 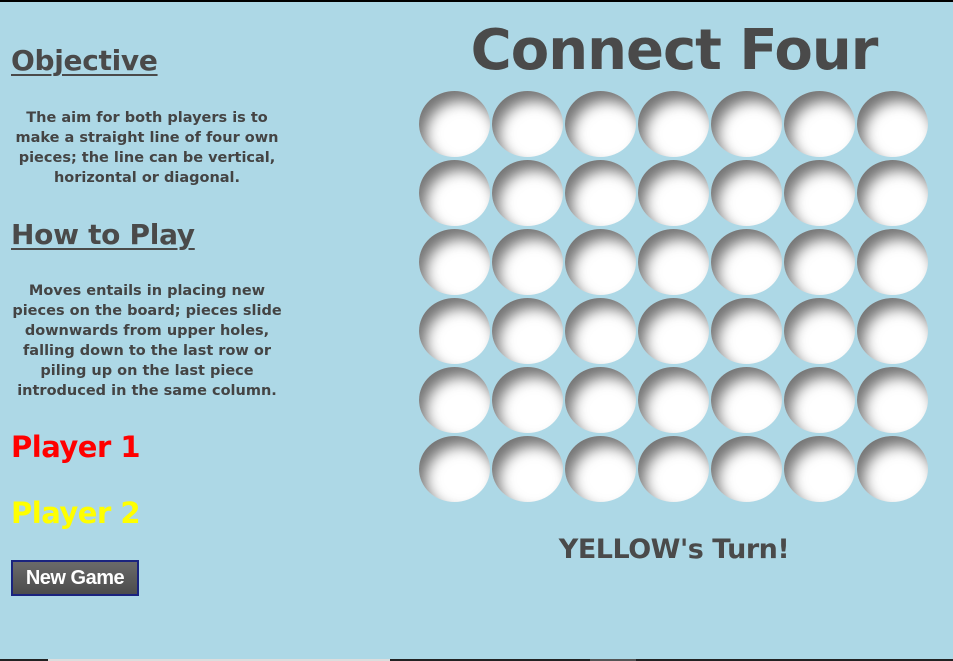 What do you see at coordinates (674, 50) in the screenshot?
I see `game-title: Connect Four` at bounding box center [674, 50].